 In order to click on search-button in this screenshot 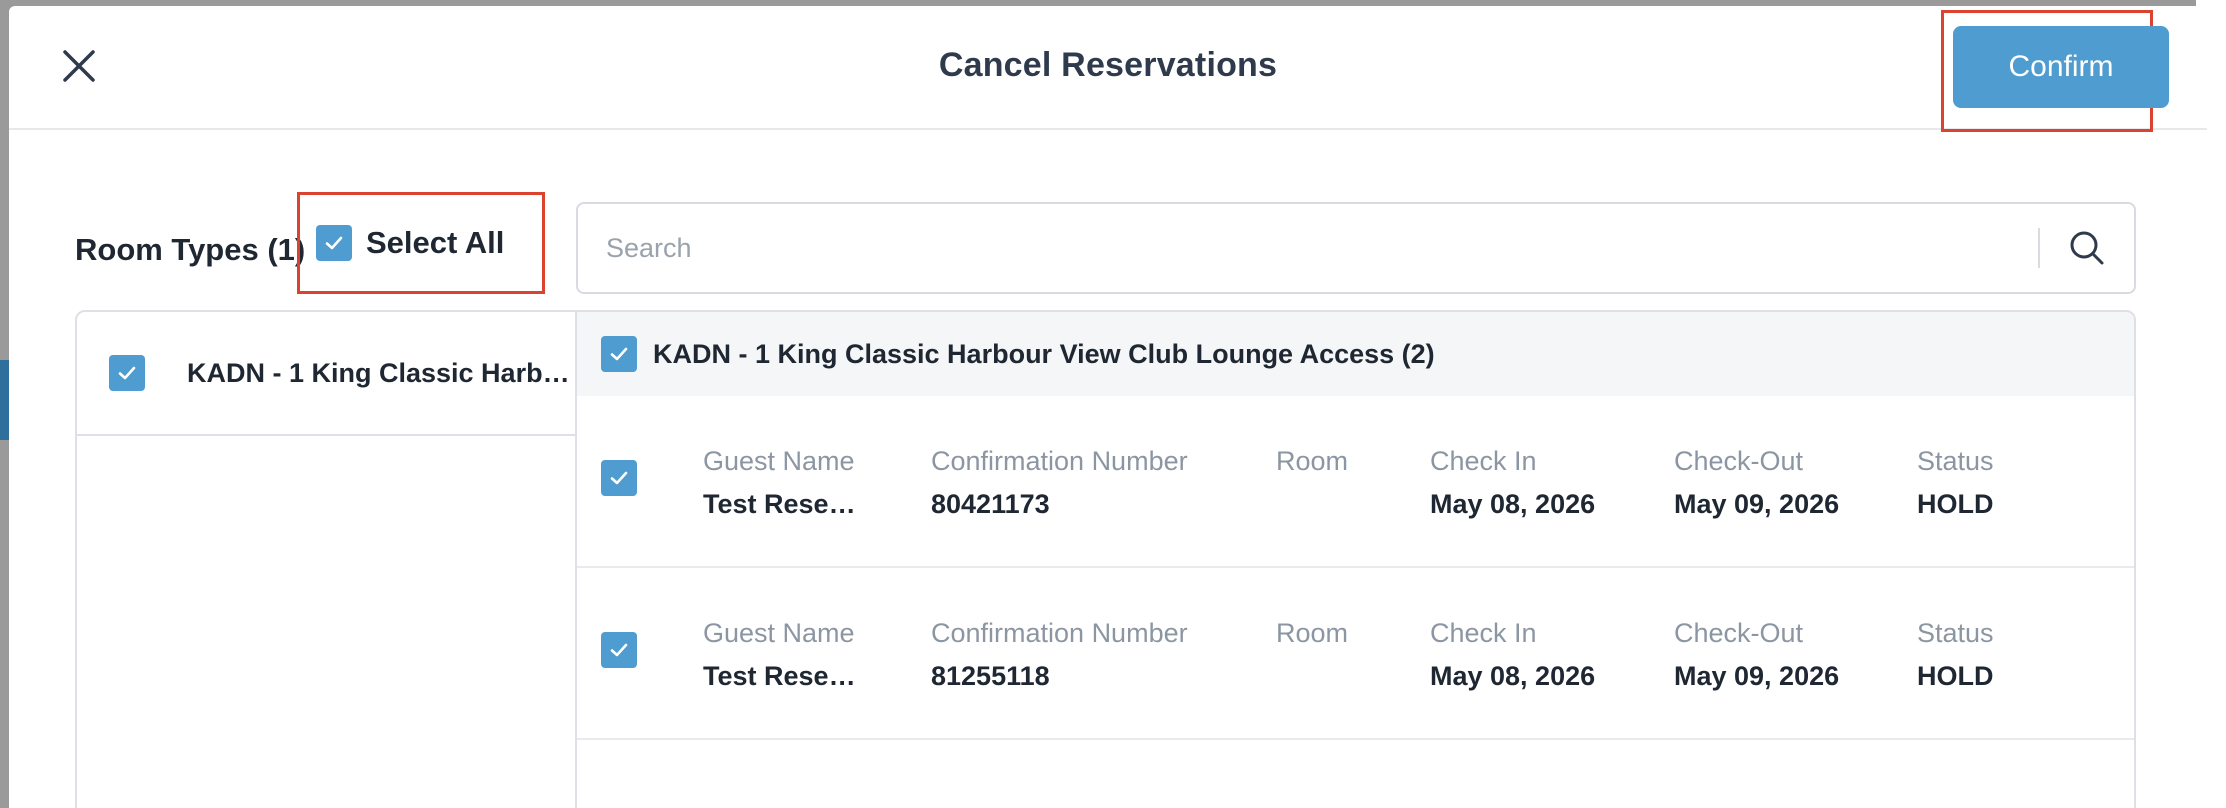, I will do `click(2087, 248)`.